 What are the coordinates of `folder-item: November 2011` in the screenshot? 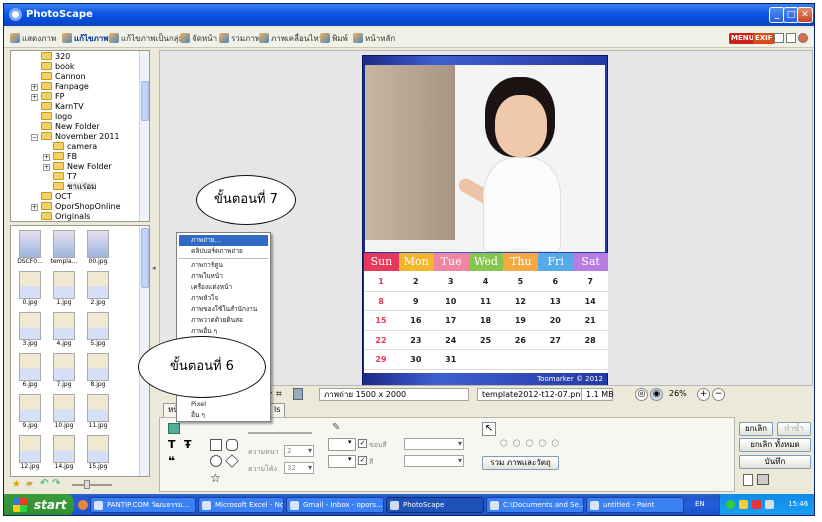 It's located at (80, 137).